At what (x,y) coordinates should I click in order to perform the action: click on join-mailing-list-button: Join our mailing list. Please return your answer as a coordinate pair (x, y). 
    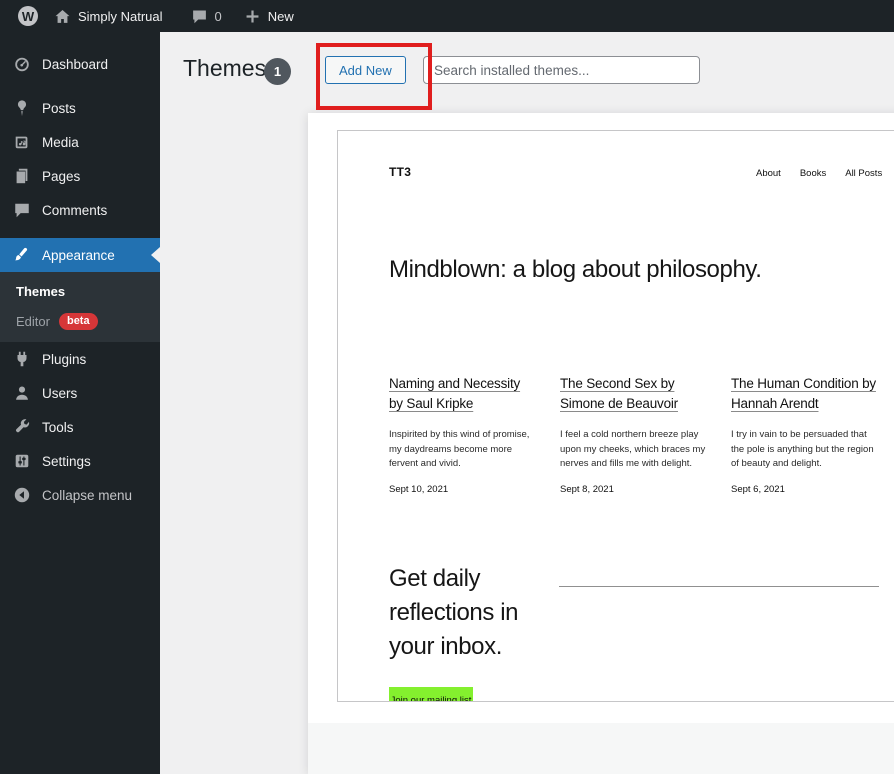
    Looking at the image, I should click on (431, 694).